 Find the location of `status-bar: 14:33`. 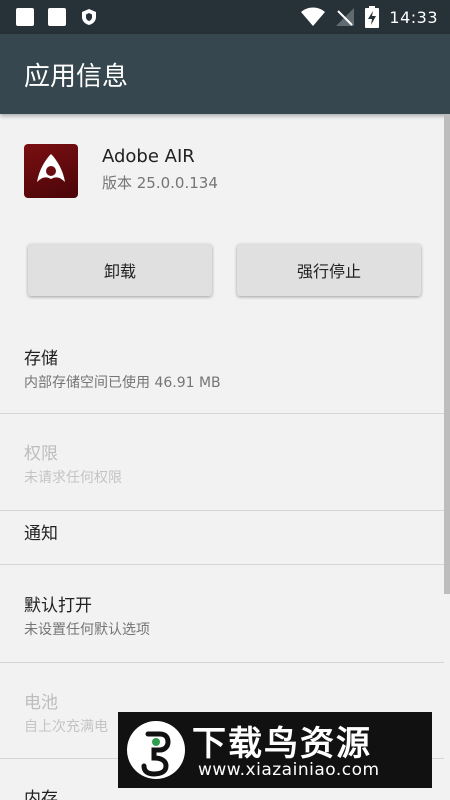

status-bar: 14:33 is located at coordinates (225, 17).